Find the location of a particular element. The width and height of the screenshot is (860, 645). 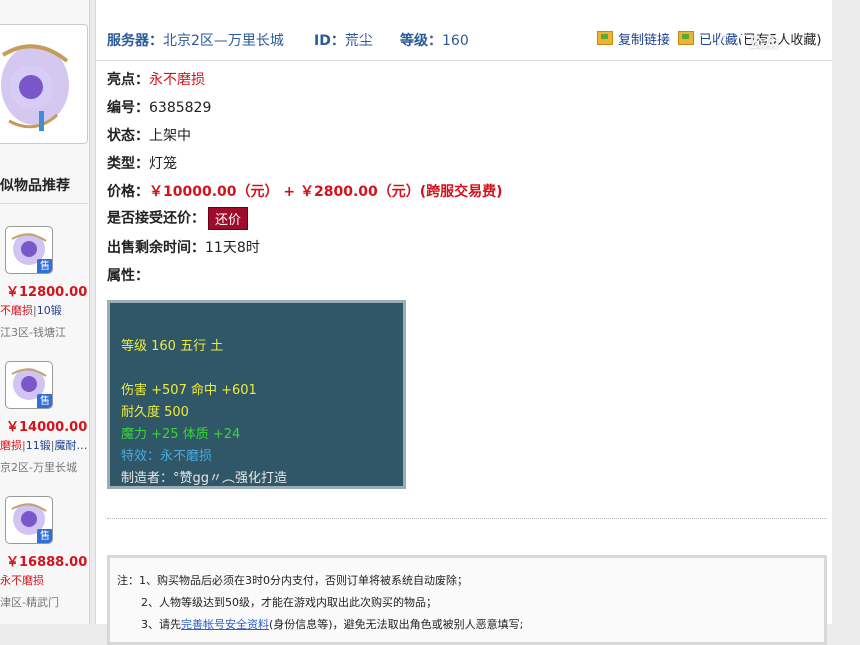

attr-special-effect: 特效：永不磨损 is located at coordinates (167, 456).